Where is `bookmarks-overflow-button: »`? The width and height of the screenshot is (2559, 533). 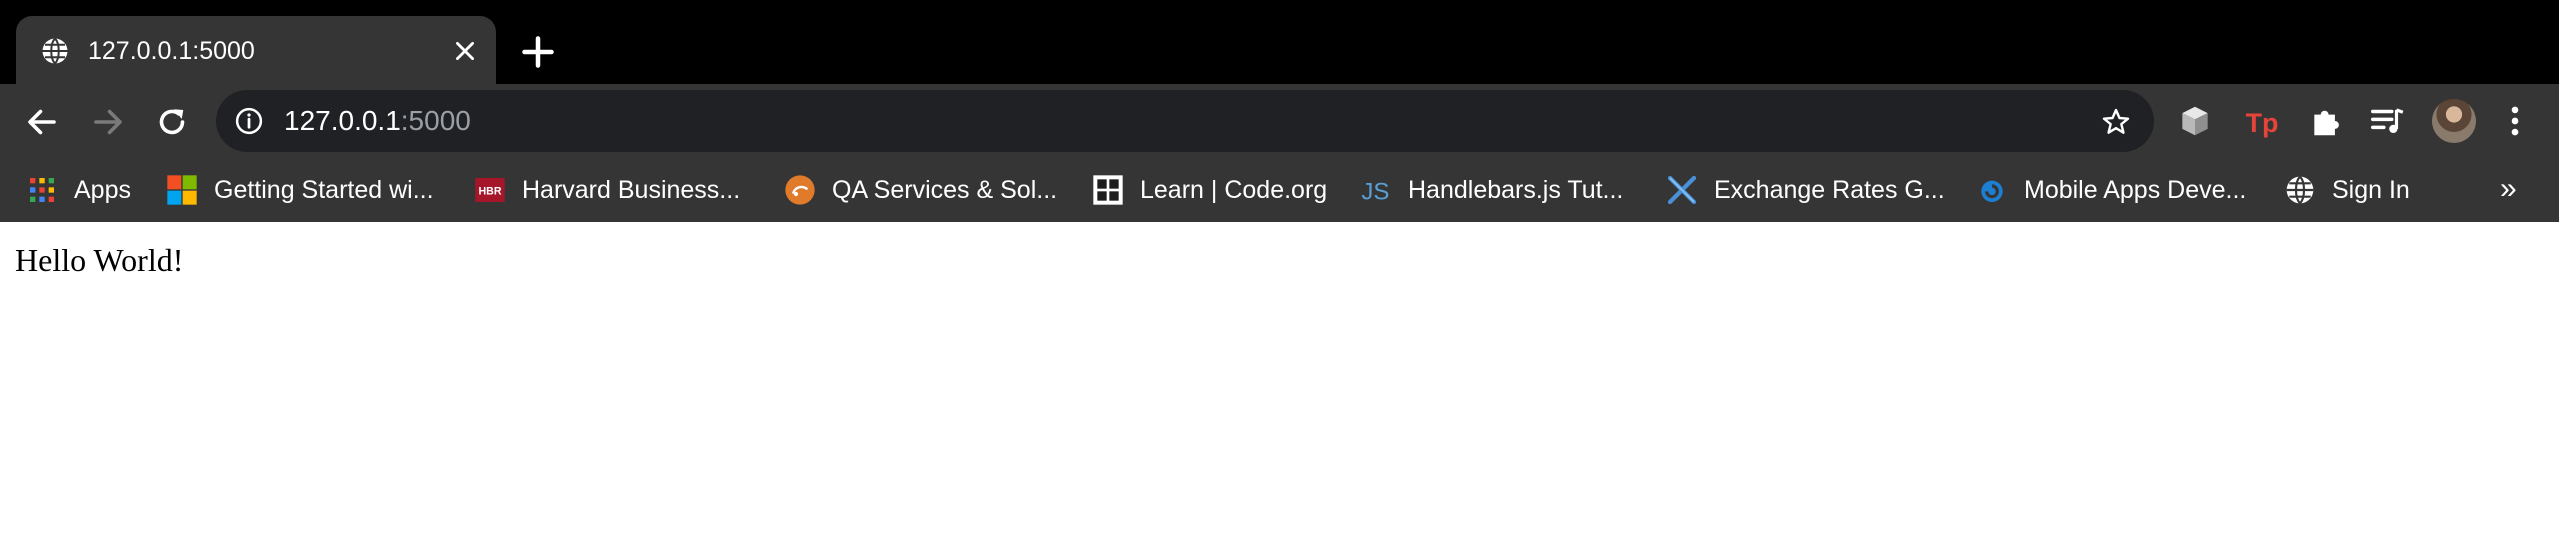 bookmarks-overflow-button: » is located at coordinates (2508, 189).